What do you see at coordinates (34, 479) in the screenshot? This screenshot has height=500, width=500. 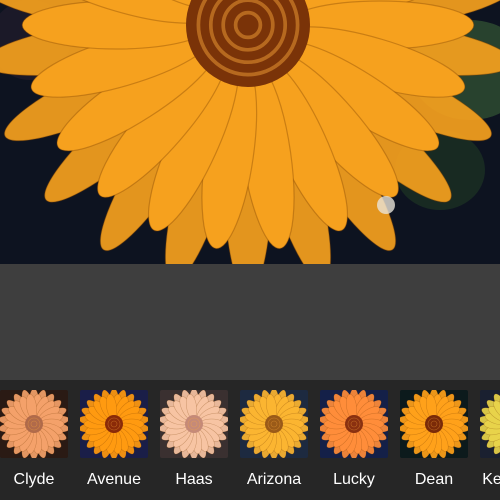 I see `filter-label: Clyde` at bounding box center [34, 479].